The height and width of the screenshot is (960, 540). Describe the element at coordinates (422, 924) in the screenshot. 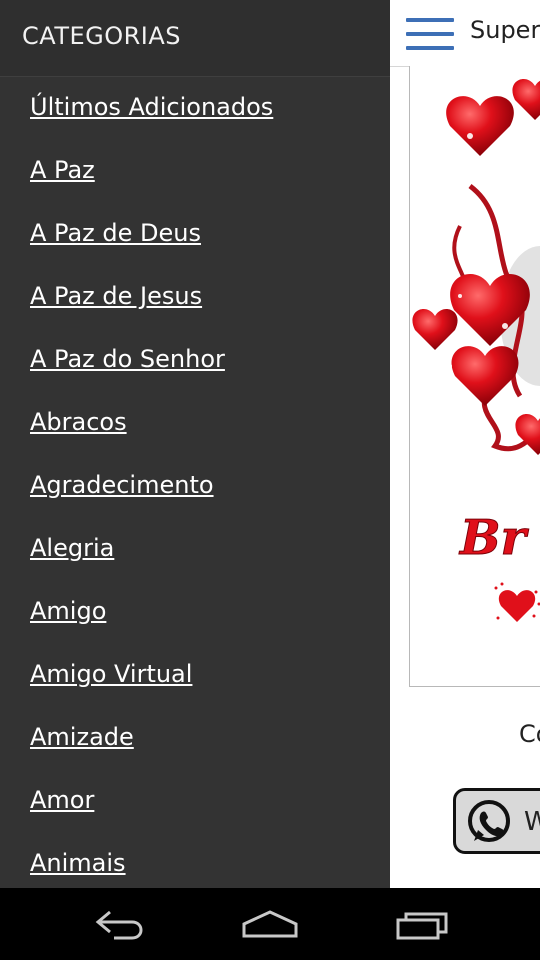

I see `recent-apps-icon` at that location.